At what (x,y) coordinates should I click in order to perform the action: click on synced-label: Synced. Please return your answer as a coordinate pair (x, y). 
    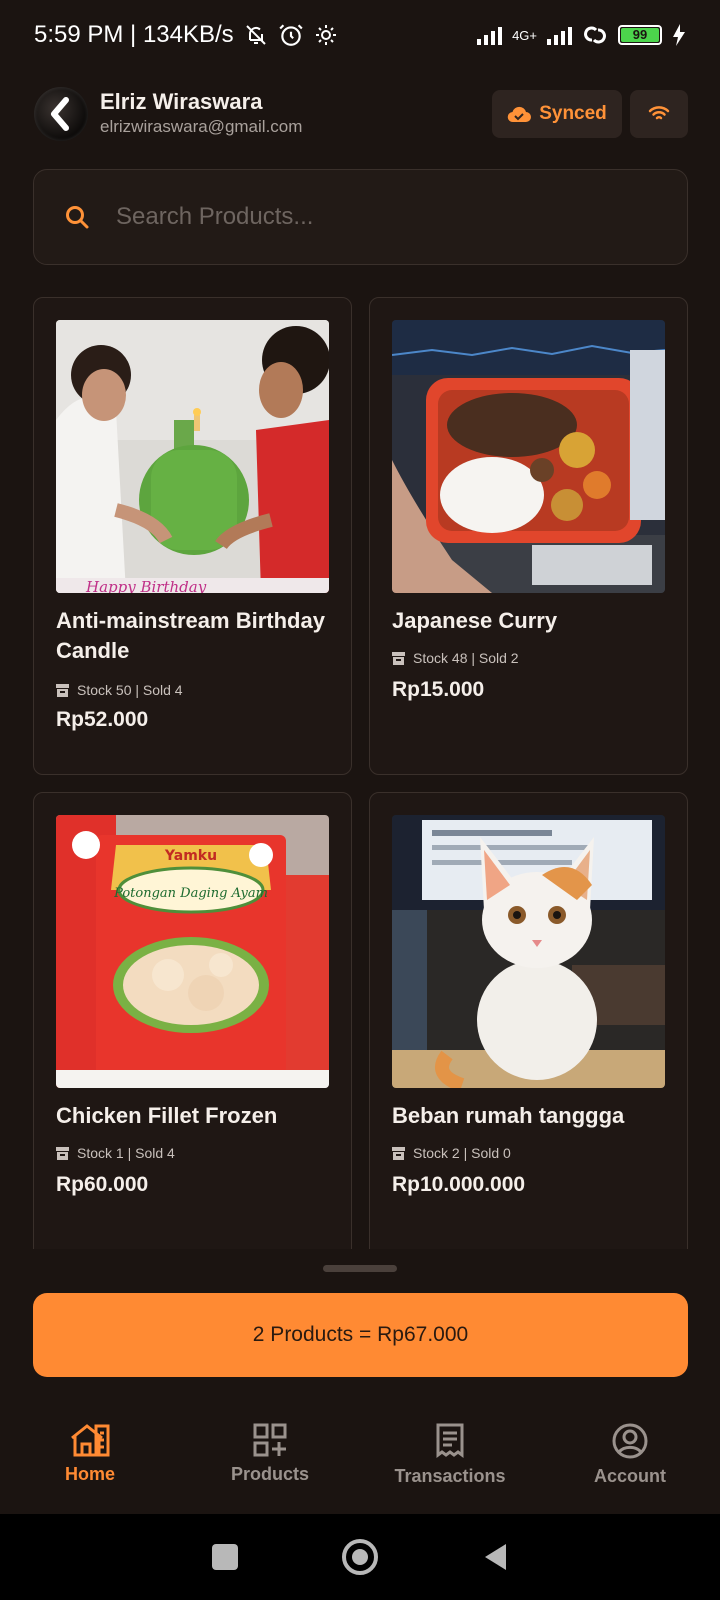
    Looking at the image, I should click on (573, 113).